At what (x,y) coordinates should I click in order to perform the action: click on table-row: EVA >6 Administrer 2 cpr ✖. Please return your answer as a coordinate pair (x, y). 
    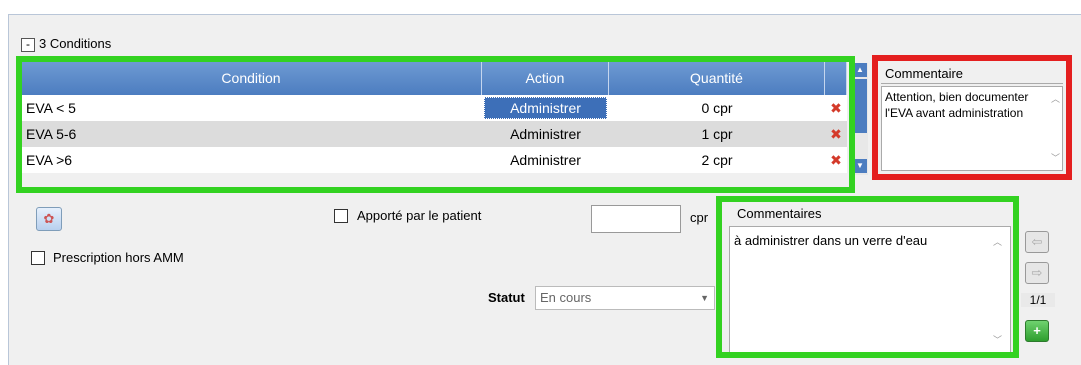
    Looking at the image, I should click on (434, 160).